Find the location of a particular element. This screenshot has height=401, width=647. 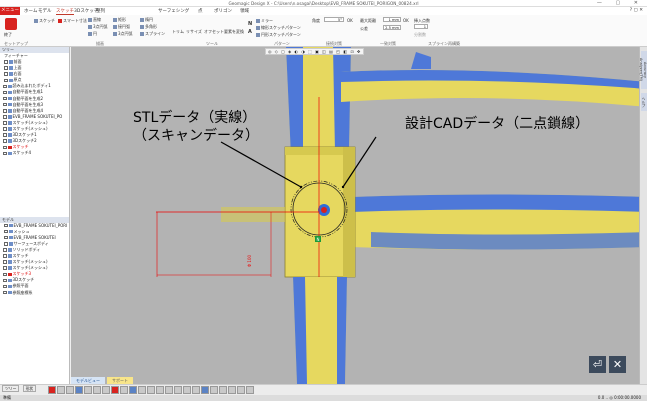

three-point-arc-button: 3点円弧 is located at coordinates (123, 34).